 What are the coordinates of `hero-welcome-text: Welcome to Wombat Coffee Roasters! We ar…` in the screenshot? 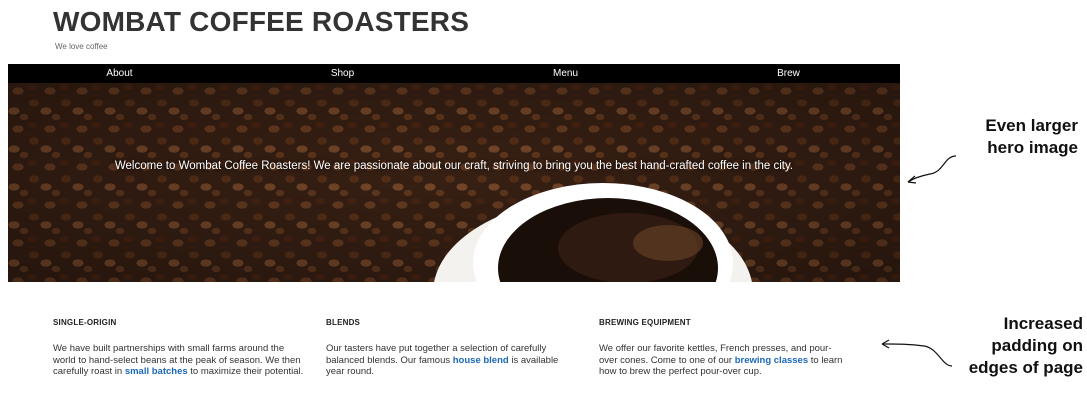 It's located at (454, 166).